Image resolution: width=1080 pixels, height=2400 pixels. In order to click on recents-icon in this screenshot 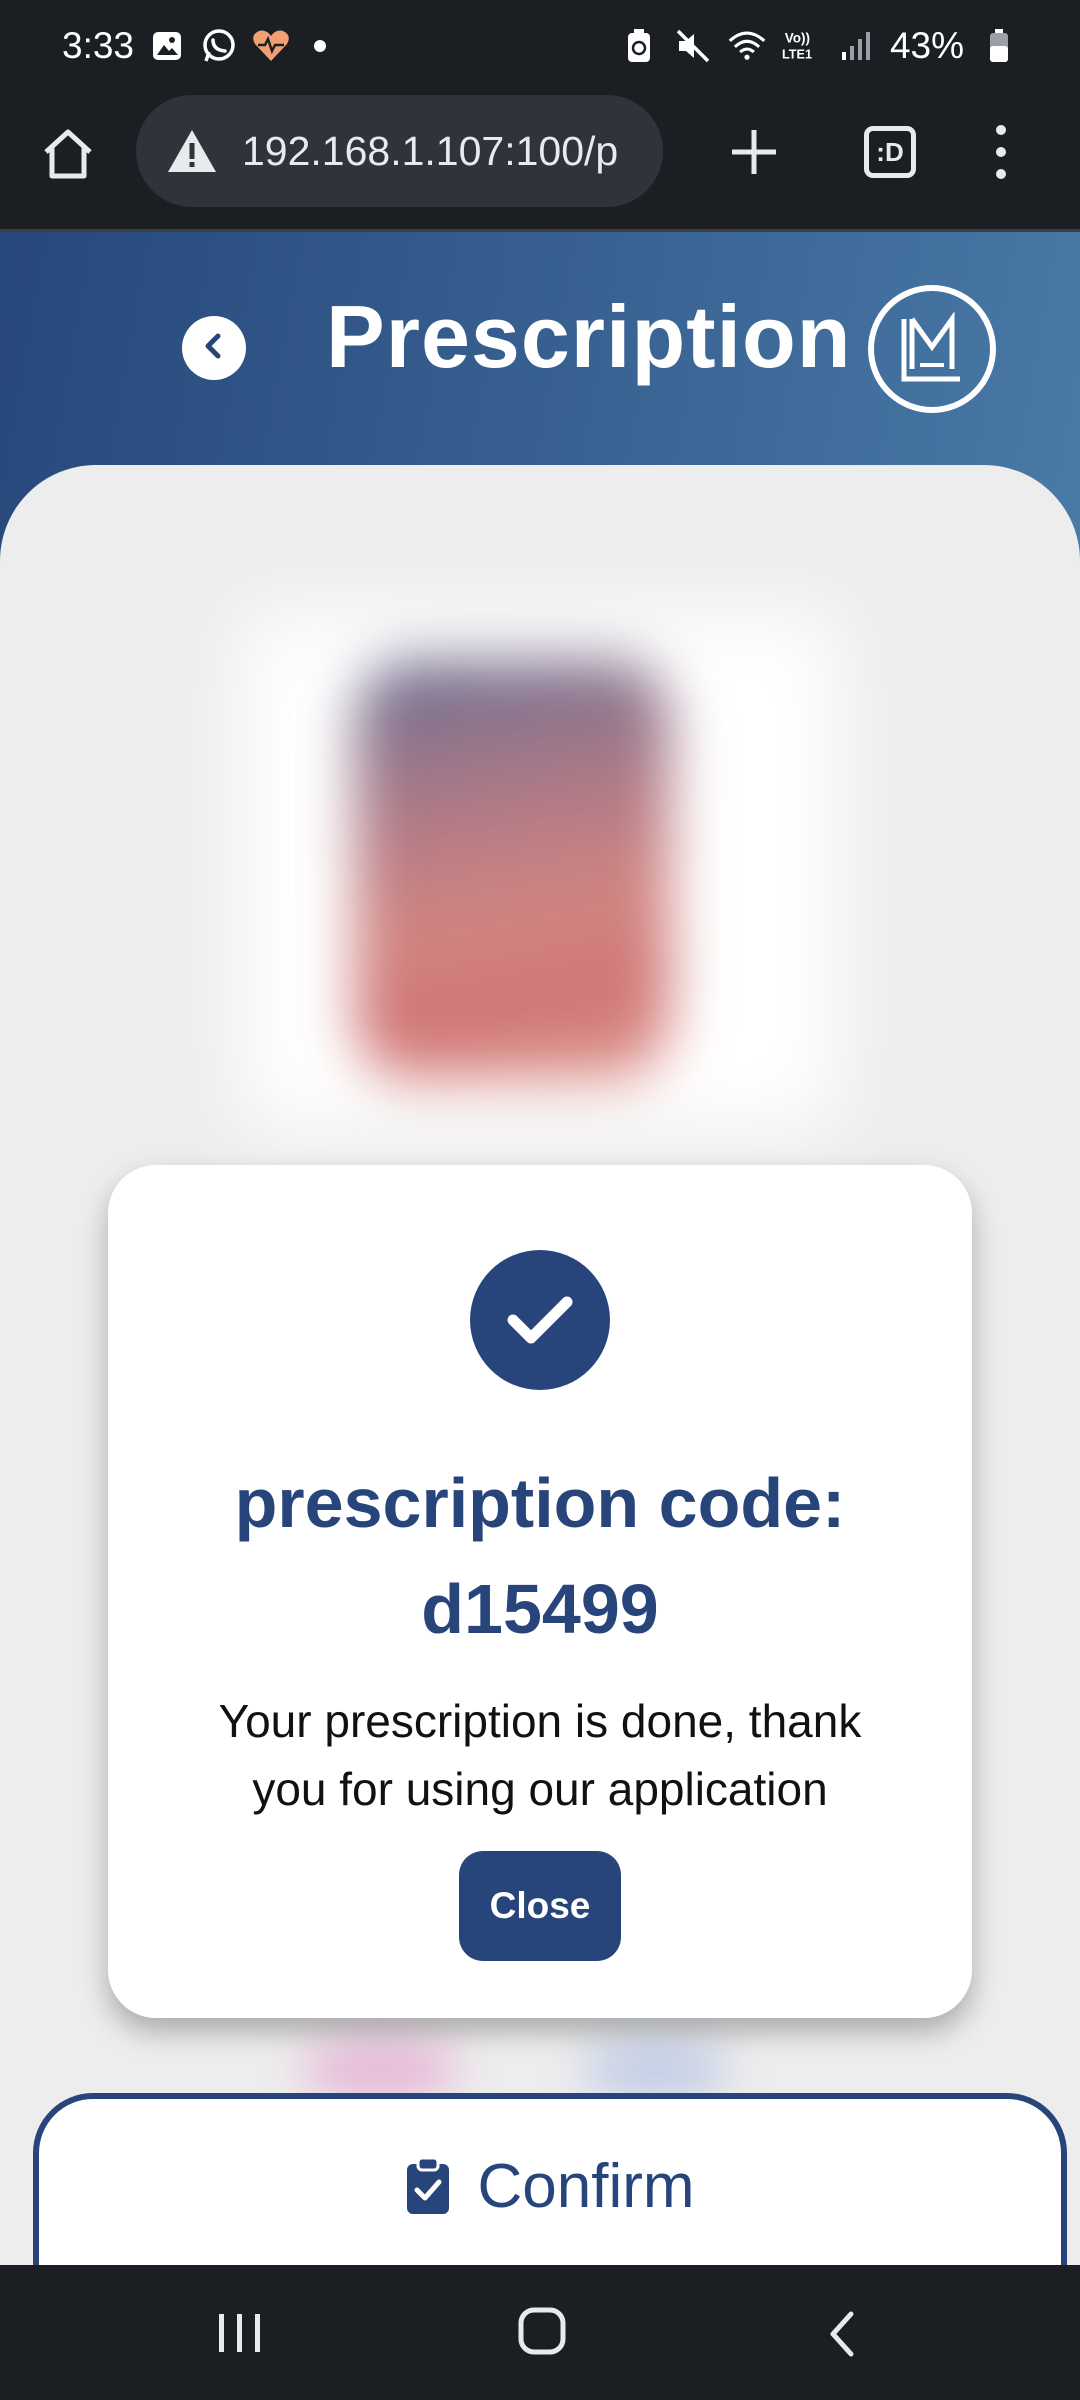, I will do `click(240, 2333)`.